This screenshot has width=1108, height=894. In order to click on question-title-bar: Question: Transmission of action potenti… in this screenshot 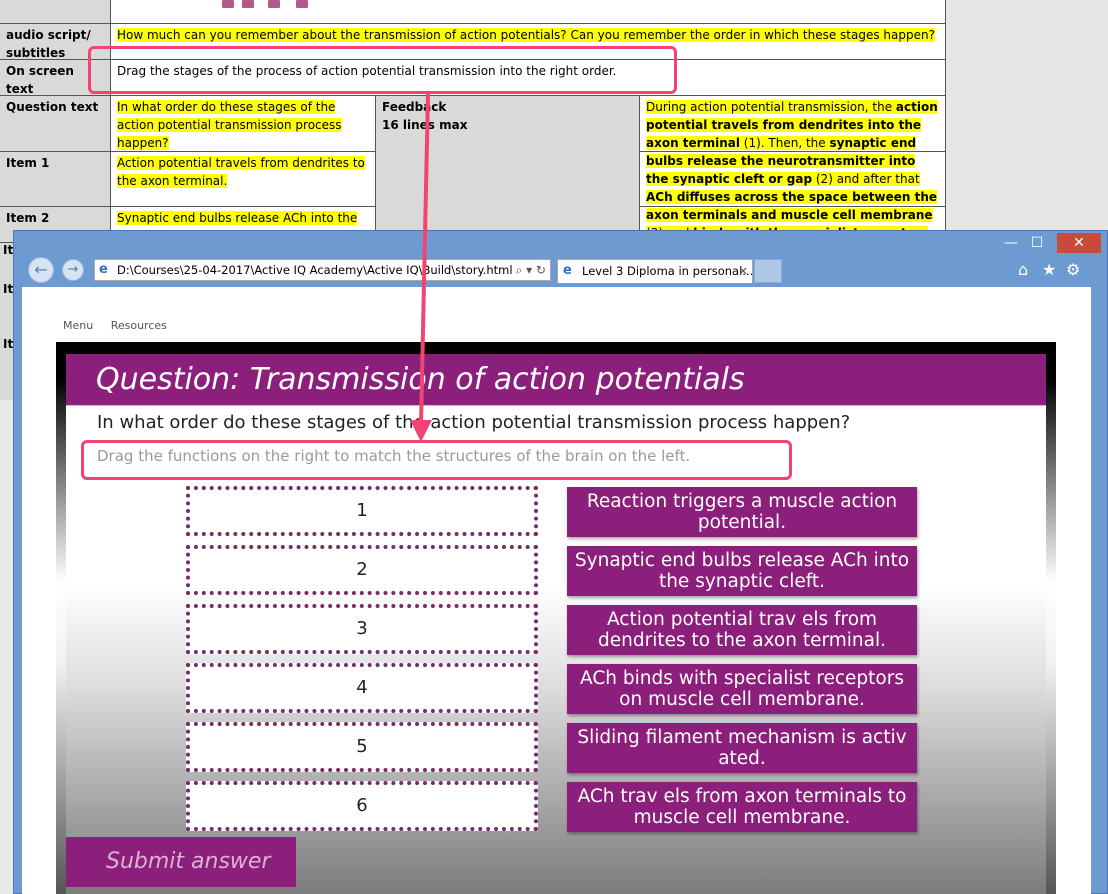, I will do `click(556, 380)`.